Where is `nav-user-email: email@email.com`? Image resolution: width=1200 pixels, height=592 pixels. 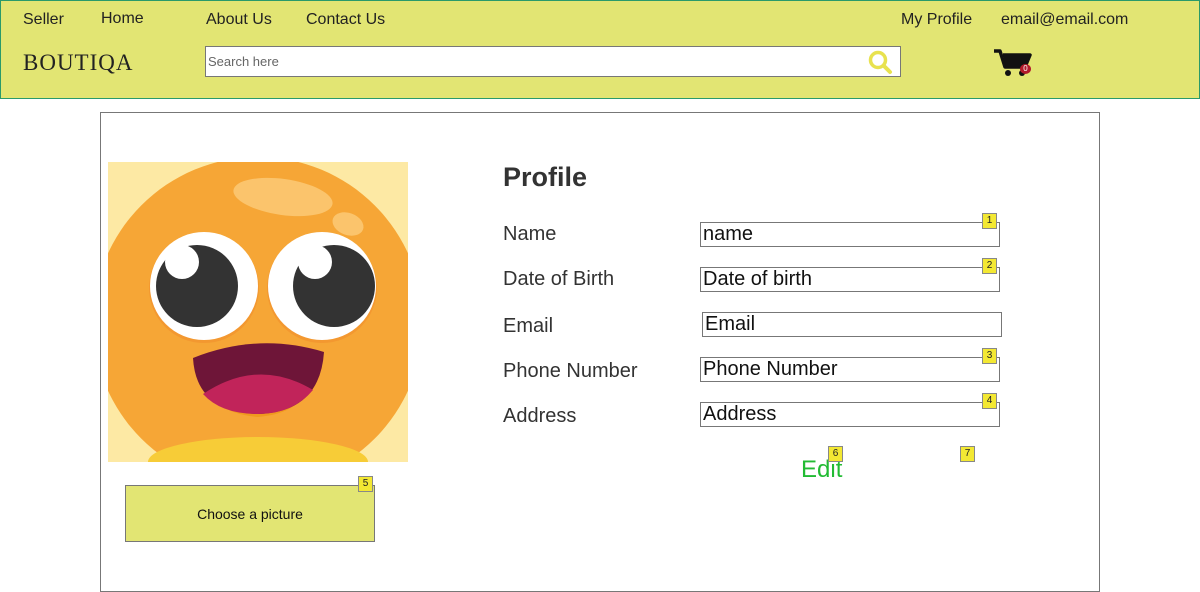 nav-user-email: email@email.com is located at coordinates (1064, 20).